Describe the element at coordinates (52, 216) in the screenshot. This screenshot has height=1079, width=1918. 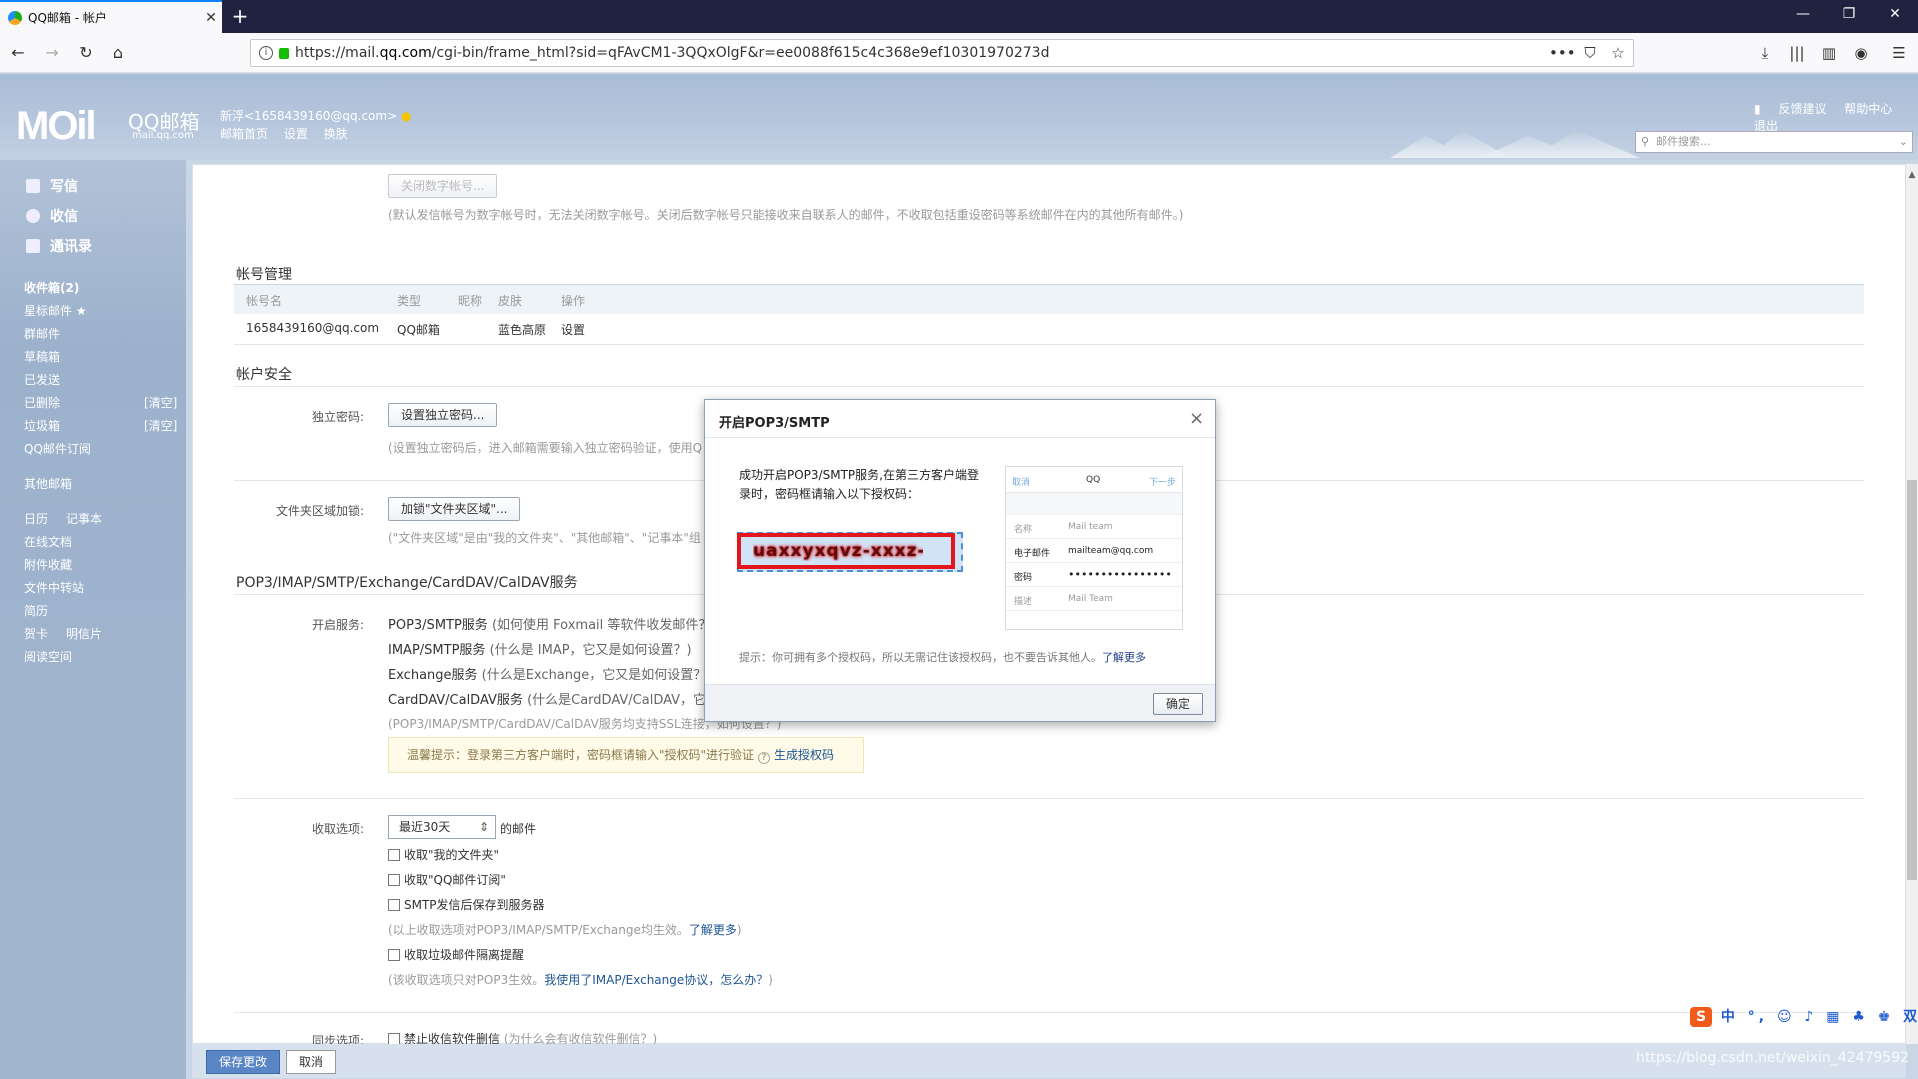
I see `receive-button: 收信` at that location.